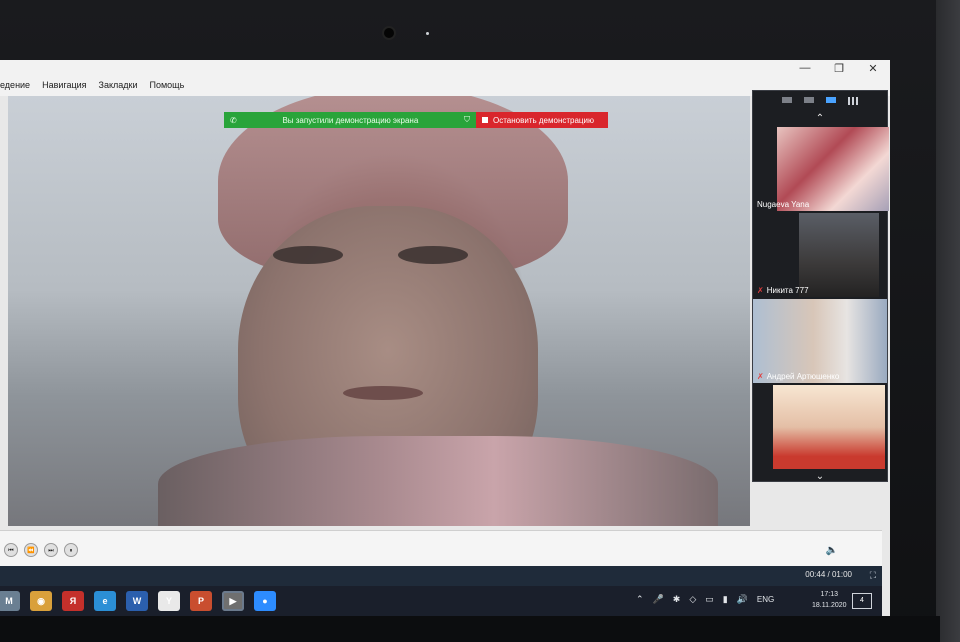  I want to click on clock-time: 17:13, so click(829, 594).